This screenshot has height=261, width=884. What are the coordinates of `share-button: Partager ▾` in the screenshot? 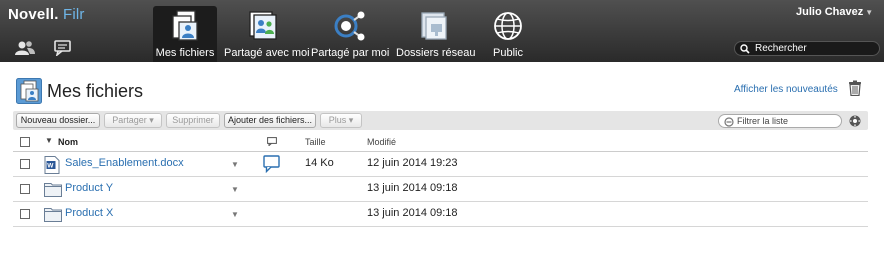 It's located at (133, 120).